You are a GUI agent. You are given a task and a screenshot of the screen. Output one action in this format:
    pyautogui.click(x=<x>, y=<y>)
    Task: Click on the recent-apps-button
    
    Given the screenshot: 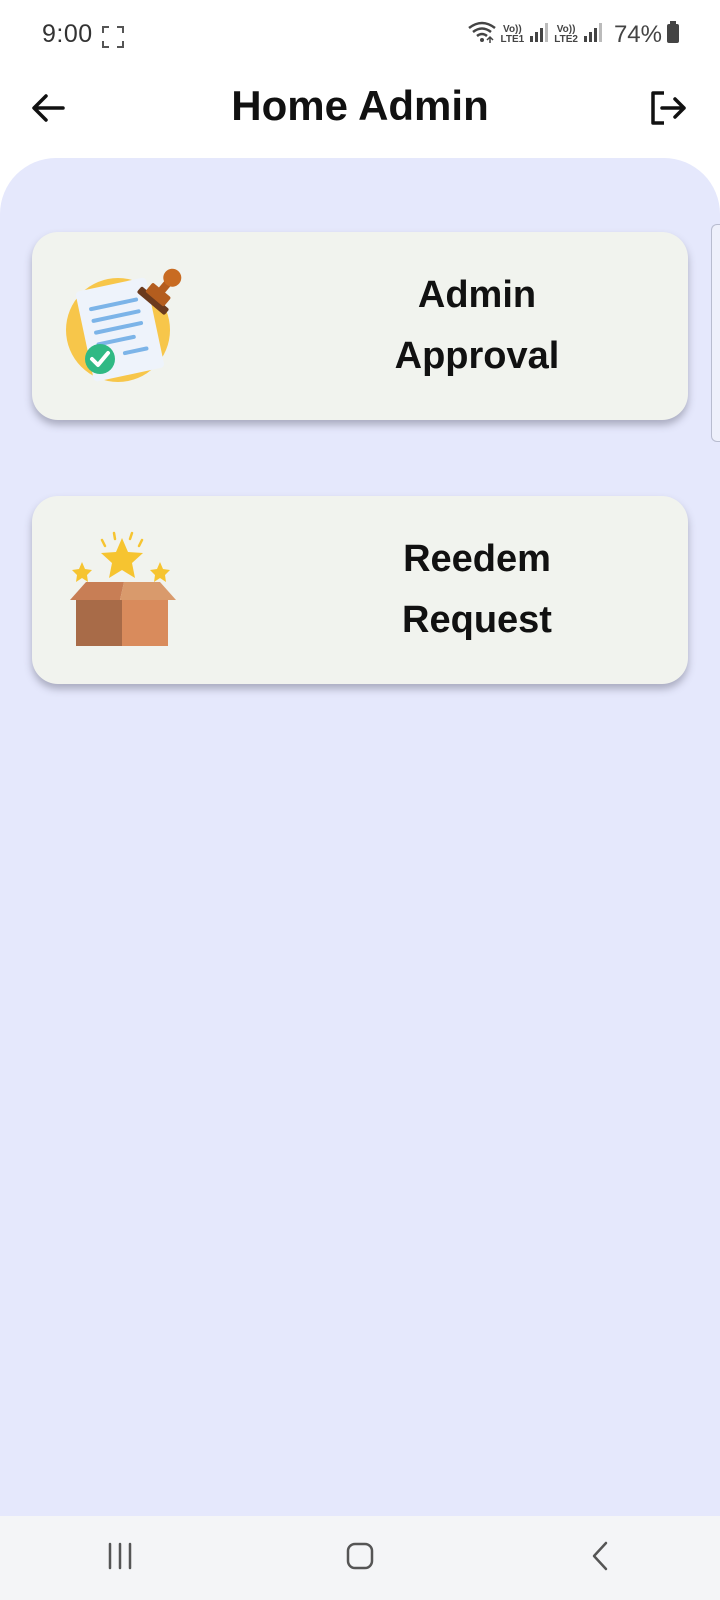 What is the action you would take?
    pyautogui.click(x=120, y=1558)
    